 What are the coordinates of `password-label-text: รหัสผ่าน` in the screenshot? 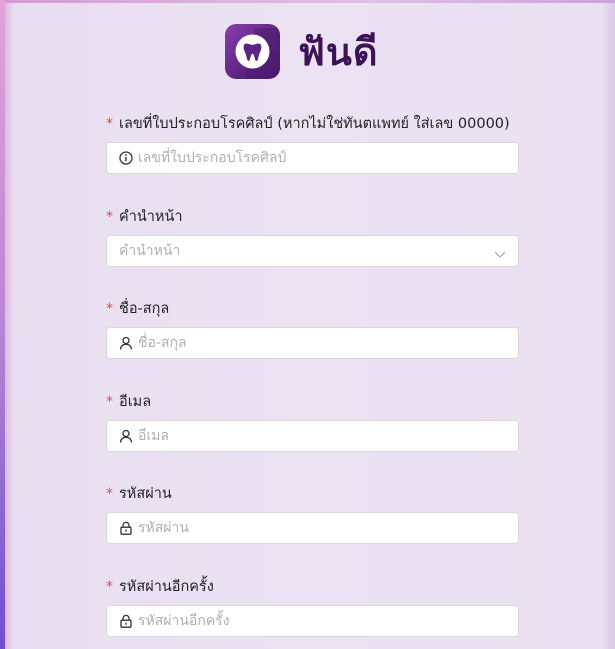 It's located at (145, 494).